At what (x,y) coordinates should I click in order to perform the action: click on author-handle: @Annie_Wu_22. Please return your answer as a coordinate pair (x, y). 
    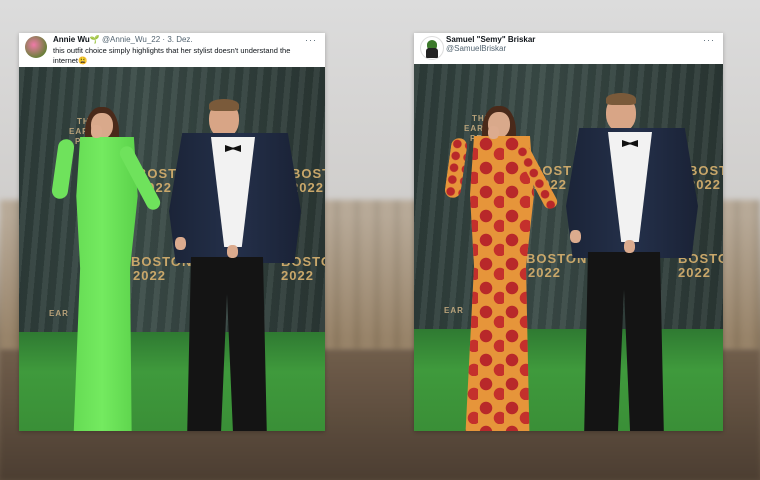
    Looking at the image, I should click on (131, 39).